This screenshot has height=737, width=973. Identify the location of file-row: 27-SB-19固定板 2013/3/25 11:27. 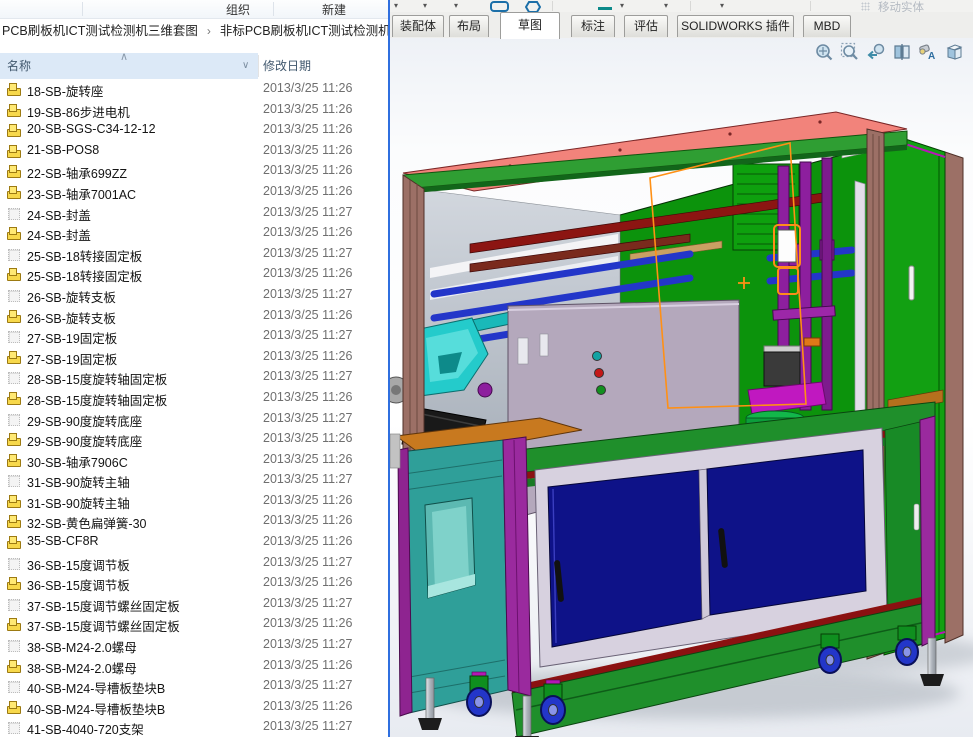
(194, 336).